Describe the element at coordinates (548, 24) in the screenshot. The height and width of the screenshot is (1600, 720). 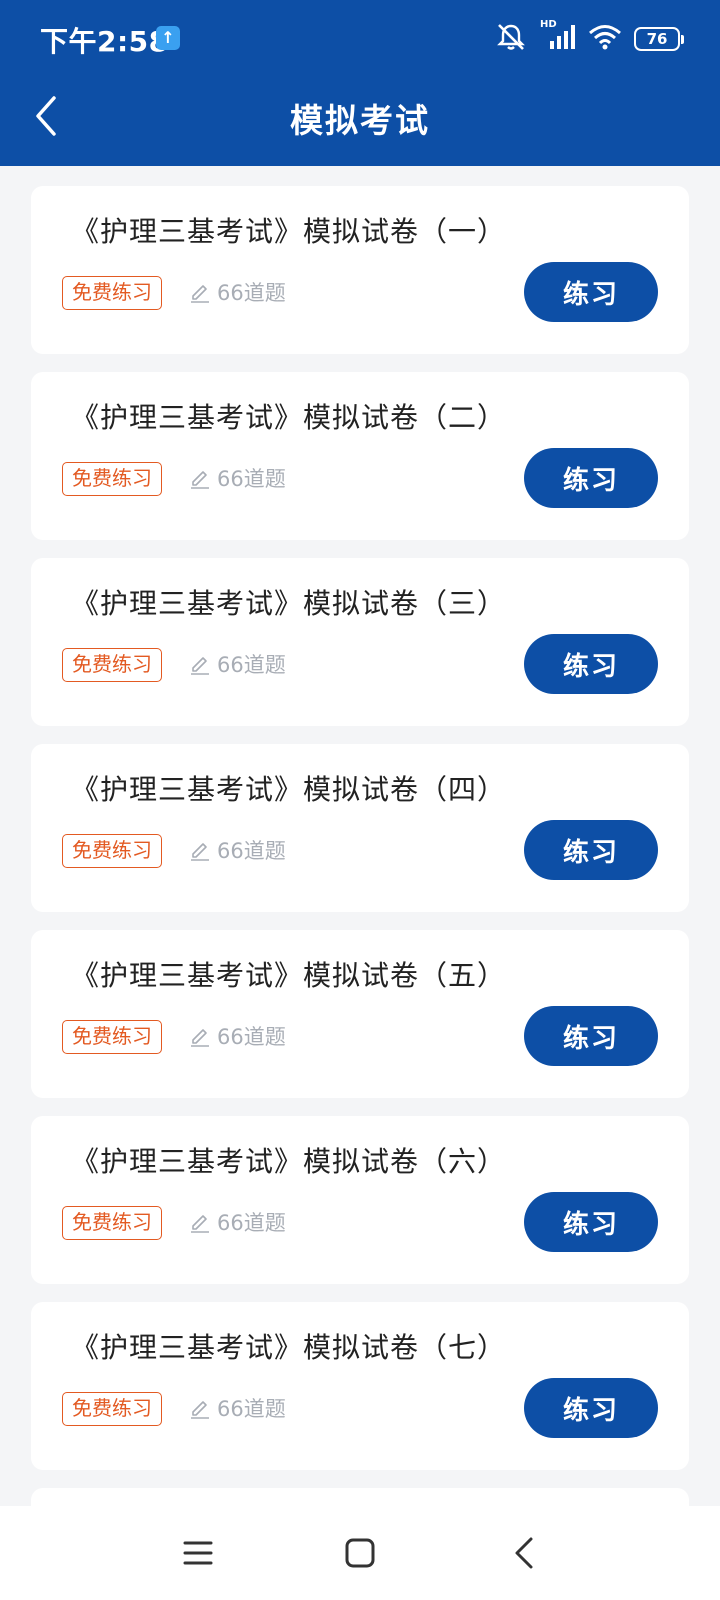
I see `network-label: HD` at that location.